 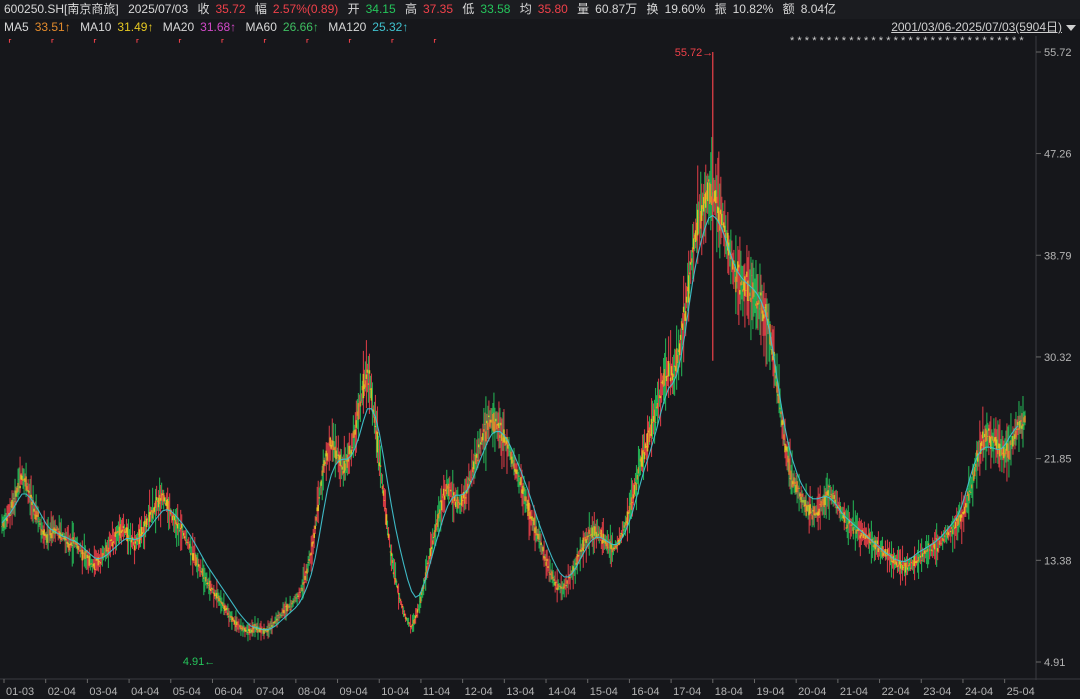 I want to click on x-tick-label: 17-04, so click(x=687, y=692).